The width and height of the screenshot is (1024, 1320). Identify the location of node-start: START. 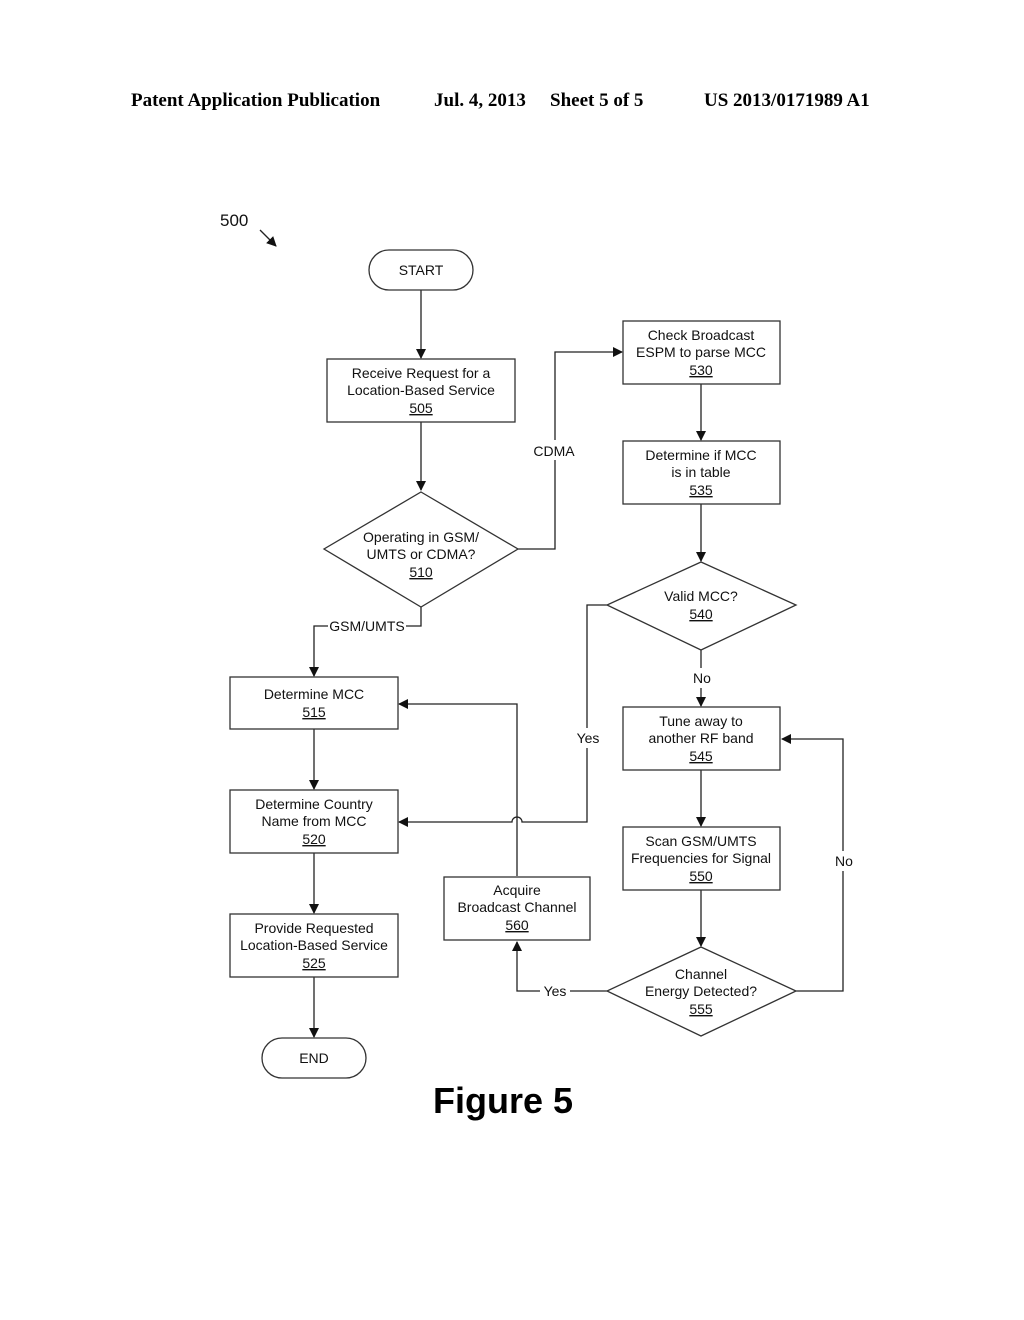
(421, 270).